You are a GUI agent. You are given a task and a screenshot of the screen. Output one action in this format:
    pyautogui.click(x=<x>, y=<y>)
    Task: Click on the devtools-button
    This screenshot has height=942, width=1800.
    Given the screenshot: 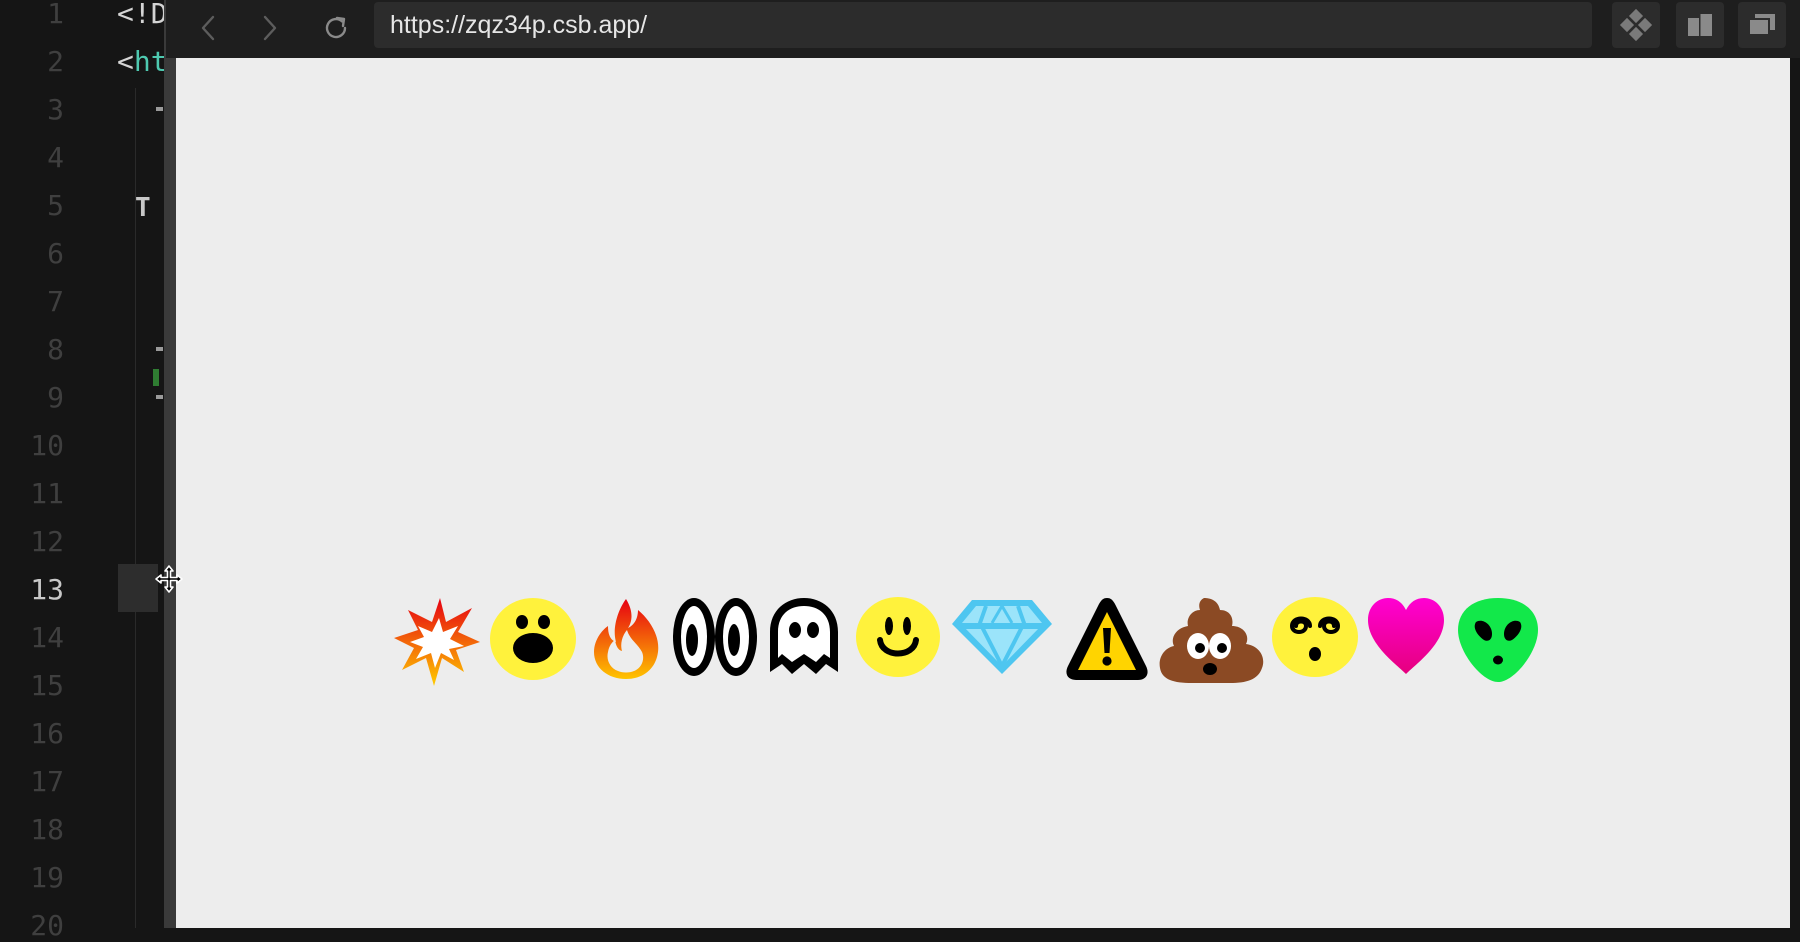 What is the action you would take?
    pyautogui.click(x=1636, y=25)
    